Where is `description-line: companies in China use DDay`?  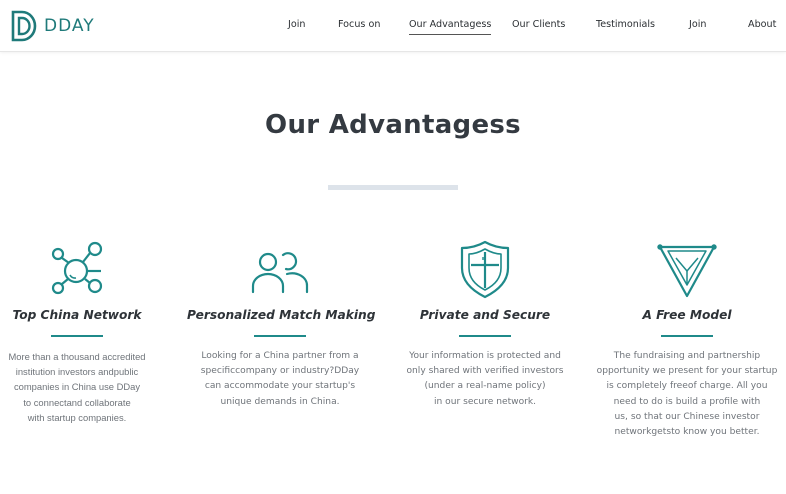 description-line: companies in China use DDay is located at coordinates (77, 387).